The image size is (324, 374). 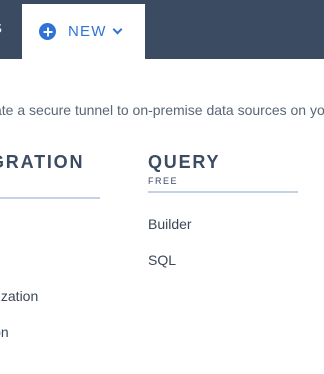 I want to click on chevron-down-icon, so click(x=117, y=29).